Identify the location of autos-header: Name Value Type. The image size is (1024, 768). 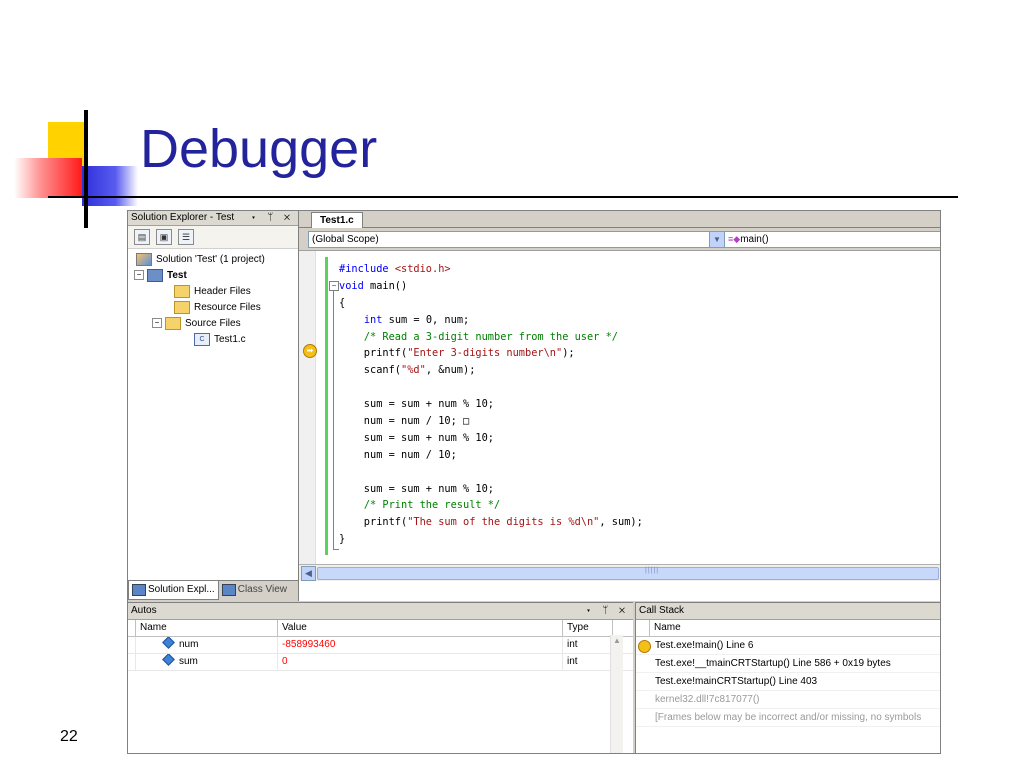
(380, 628).